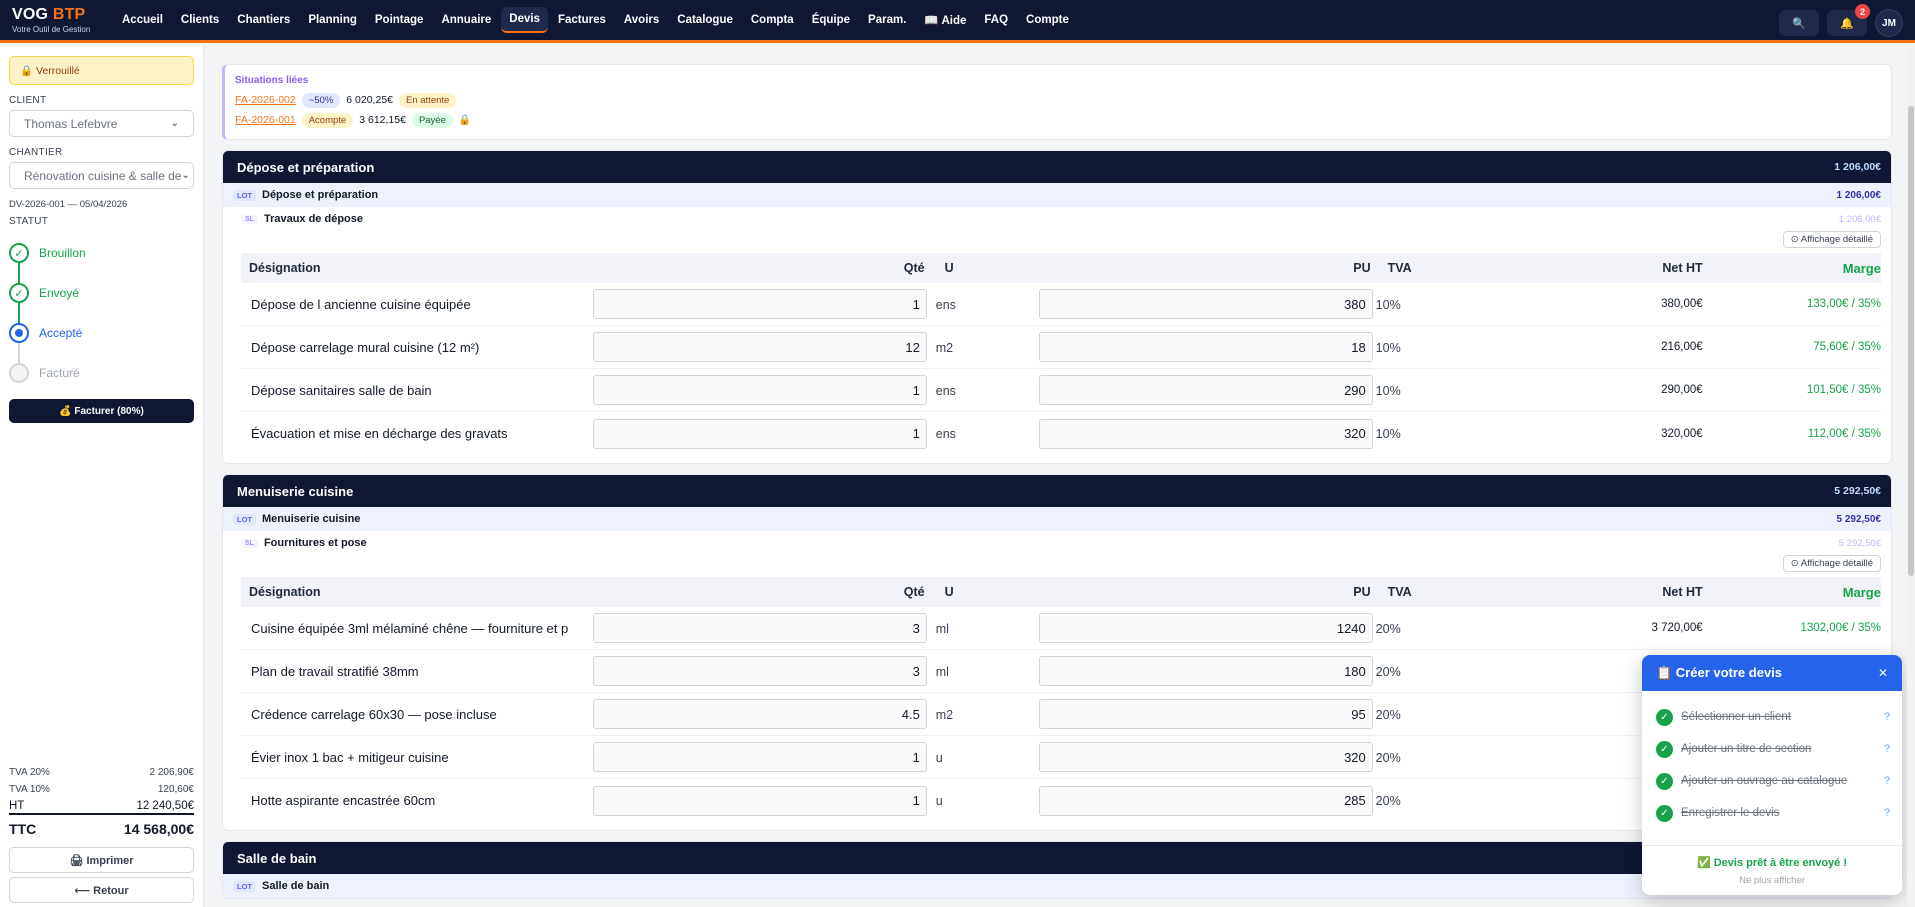  I want to click on wizard-step: ✓ Ajouter un titre de section?, so click(1773, 749).